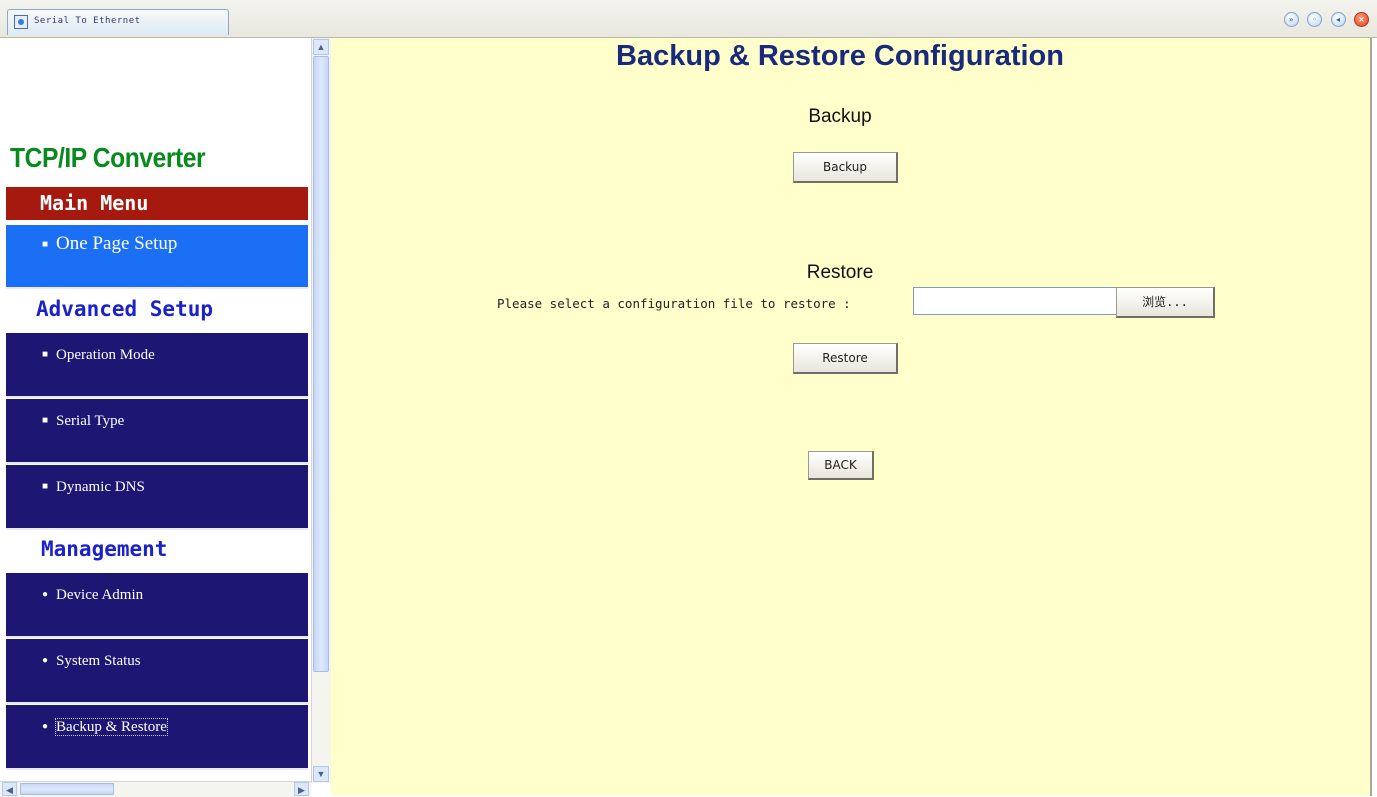 The image size is (1377, 797). Describe the element at coordinates (155, 789) in the screenshot. I see `sidebar-horizontal-scrollbar: ◀ ▶` at that location.